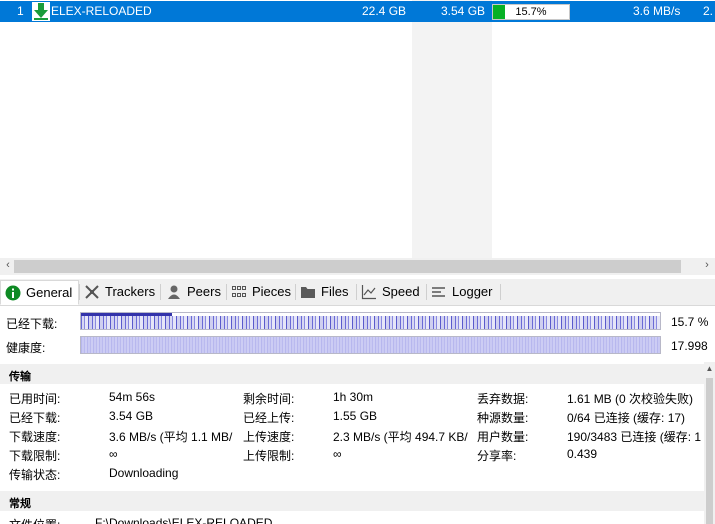  I want to click on ul-limit-label: 上传限制:, so click(269, 456).